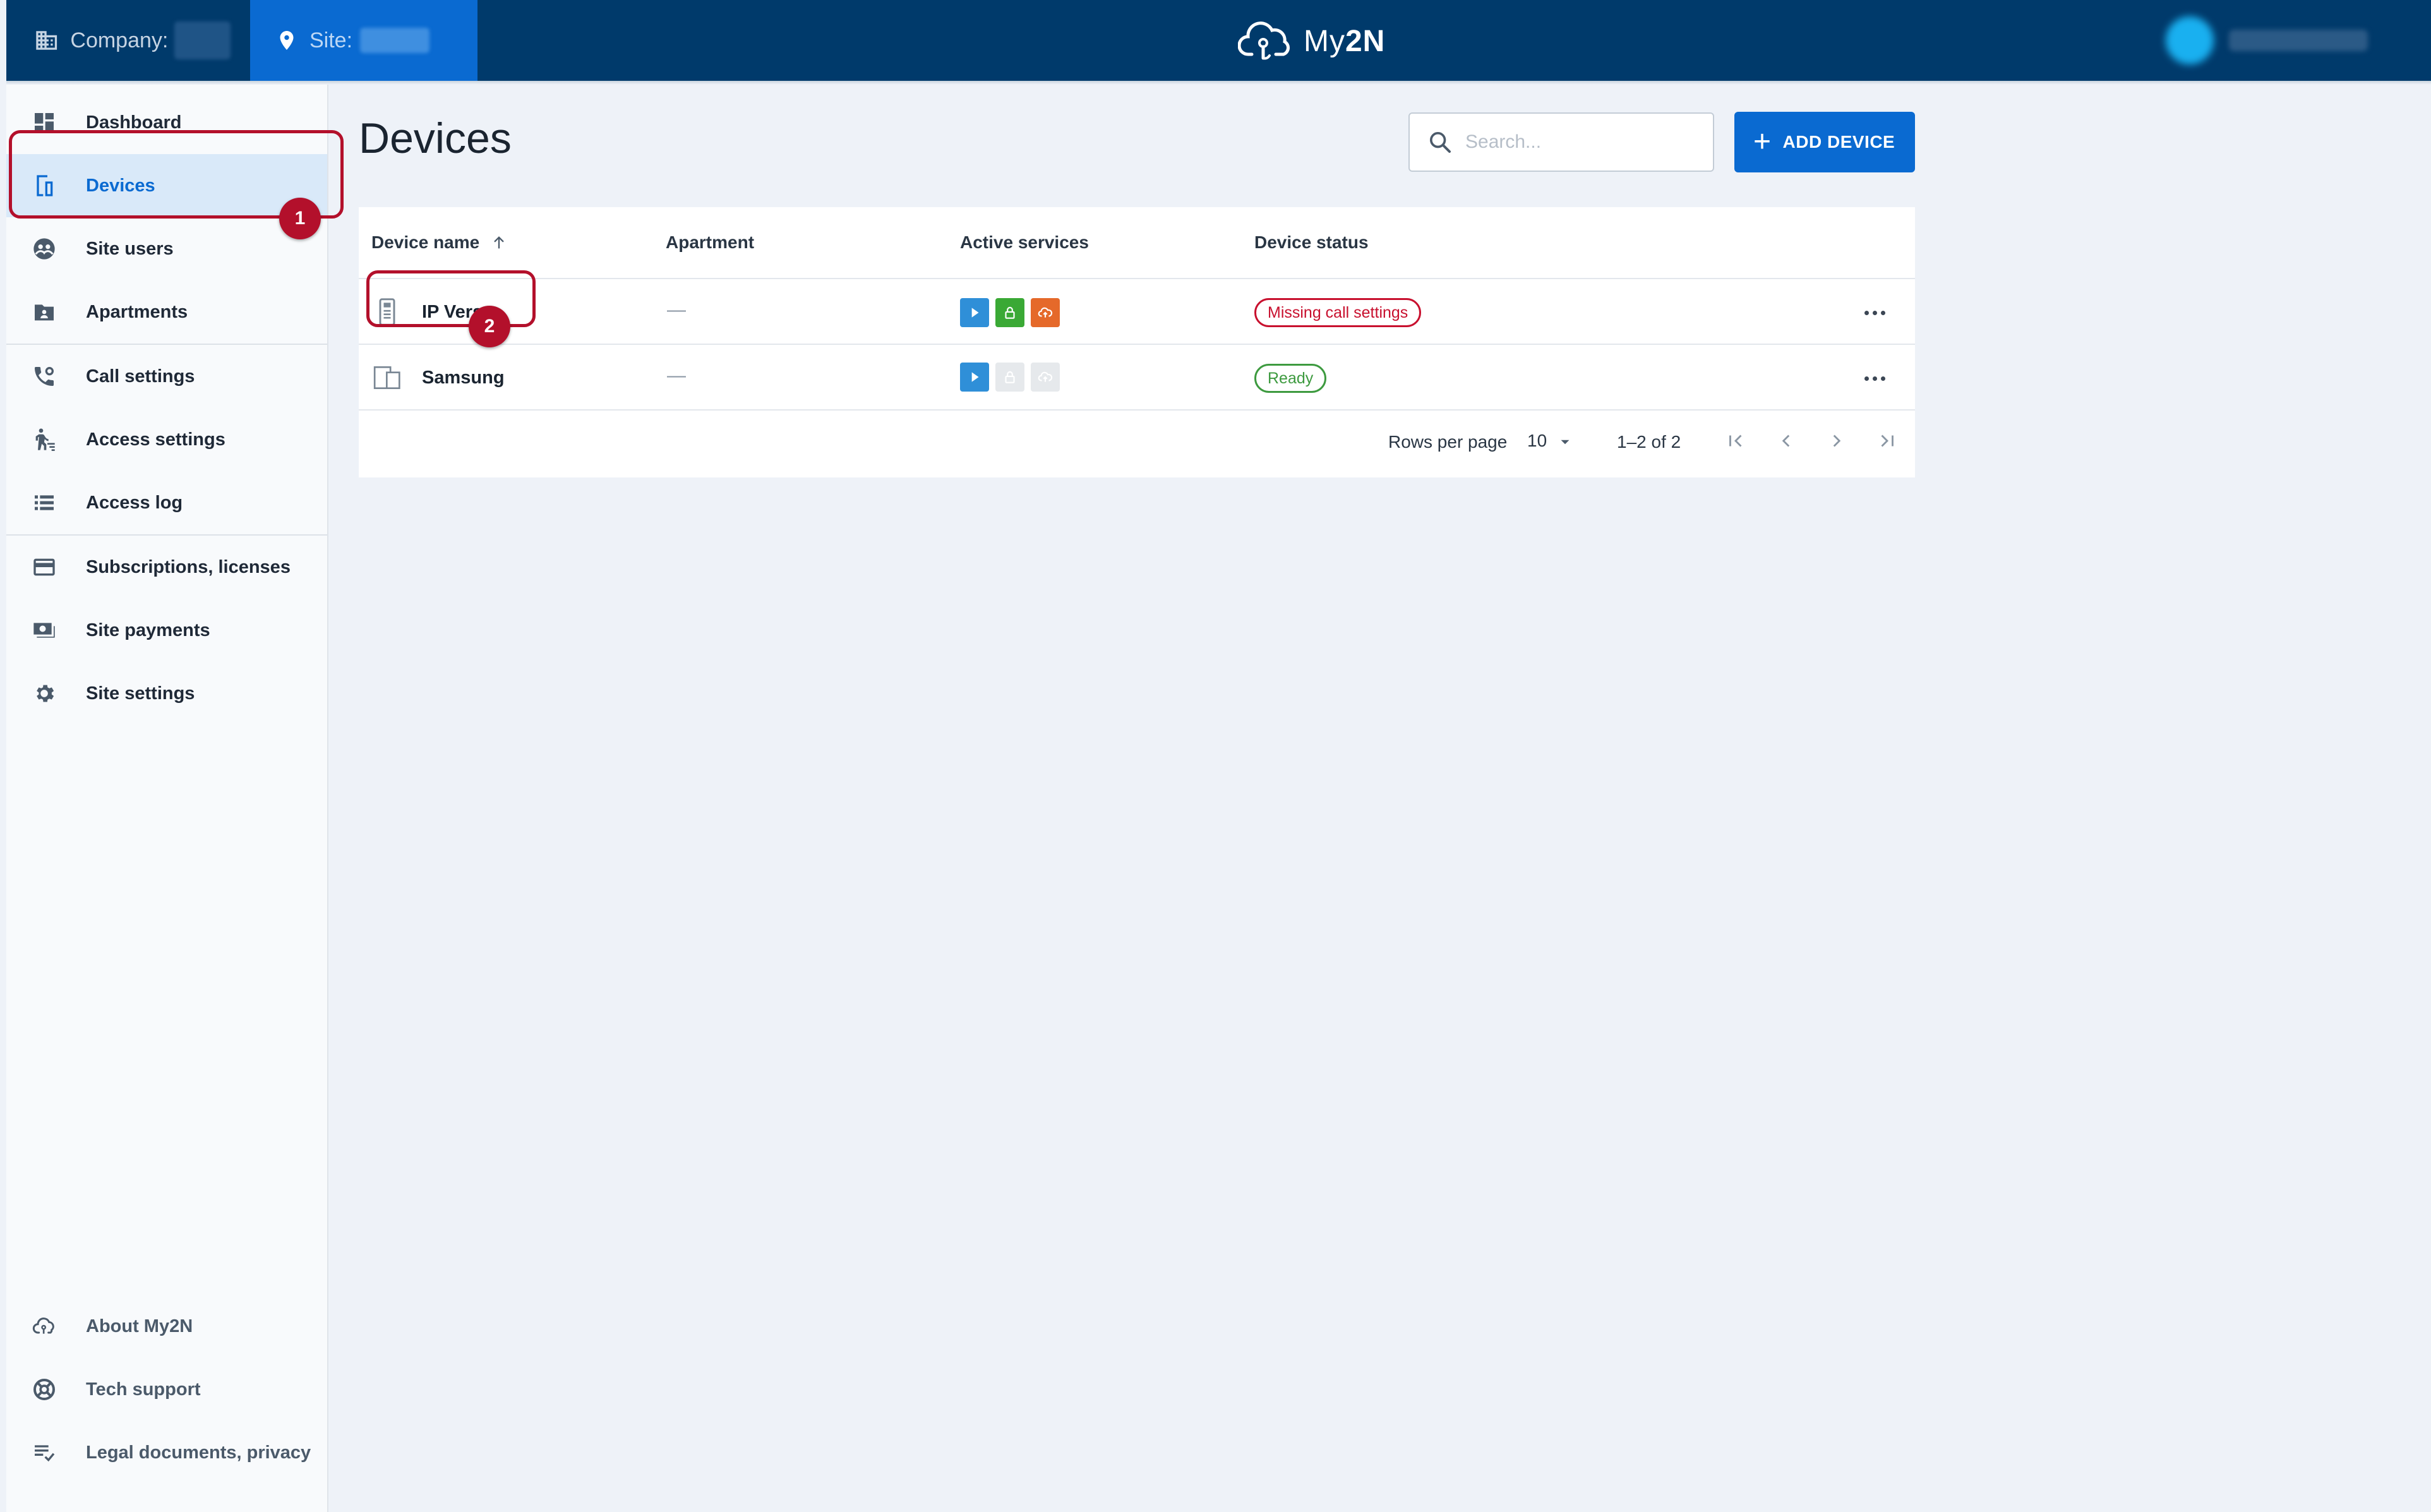  I want to click on device-name: Samsung, so click(463, 378).